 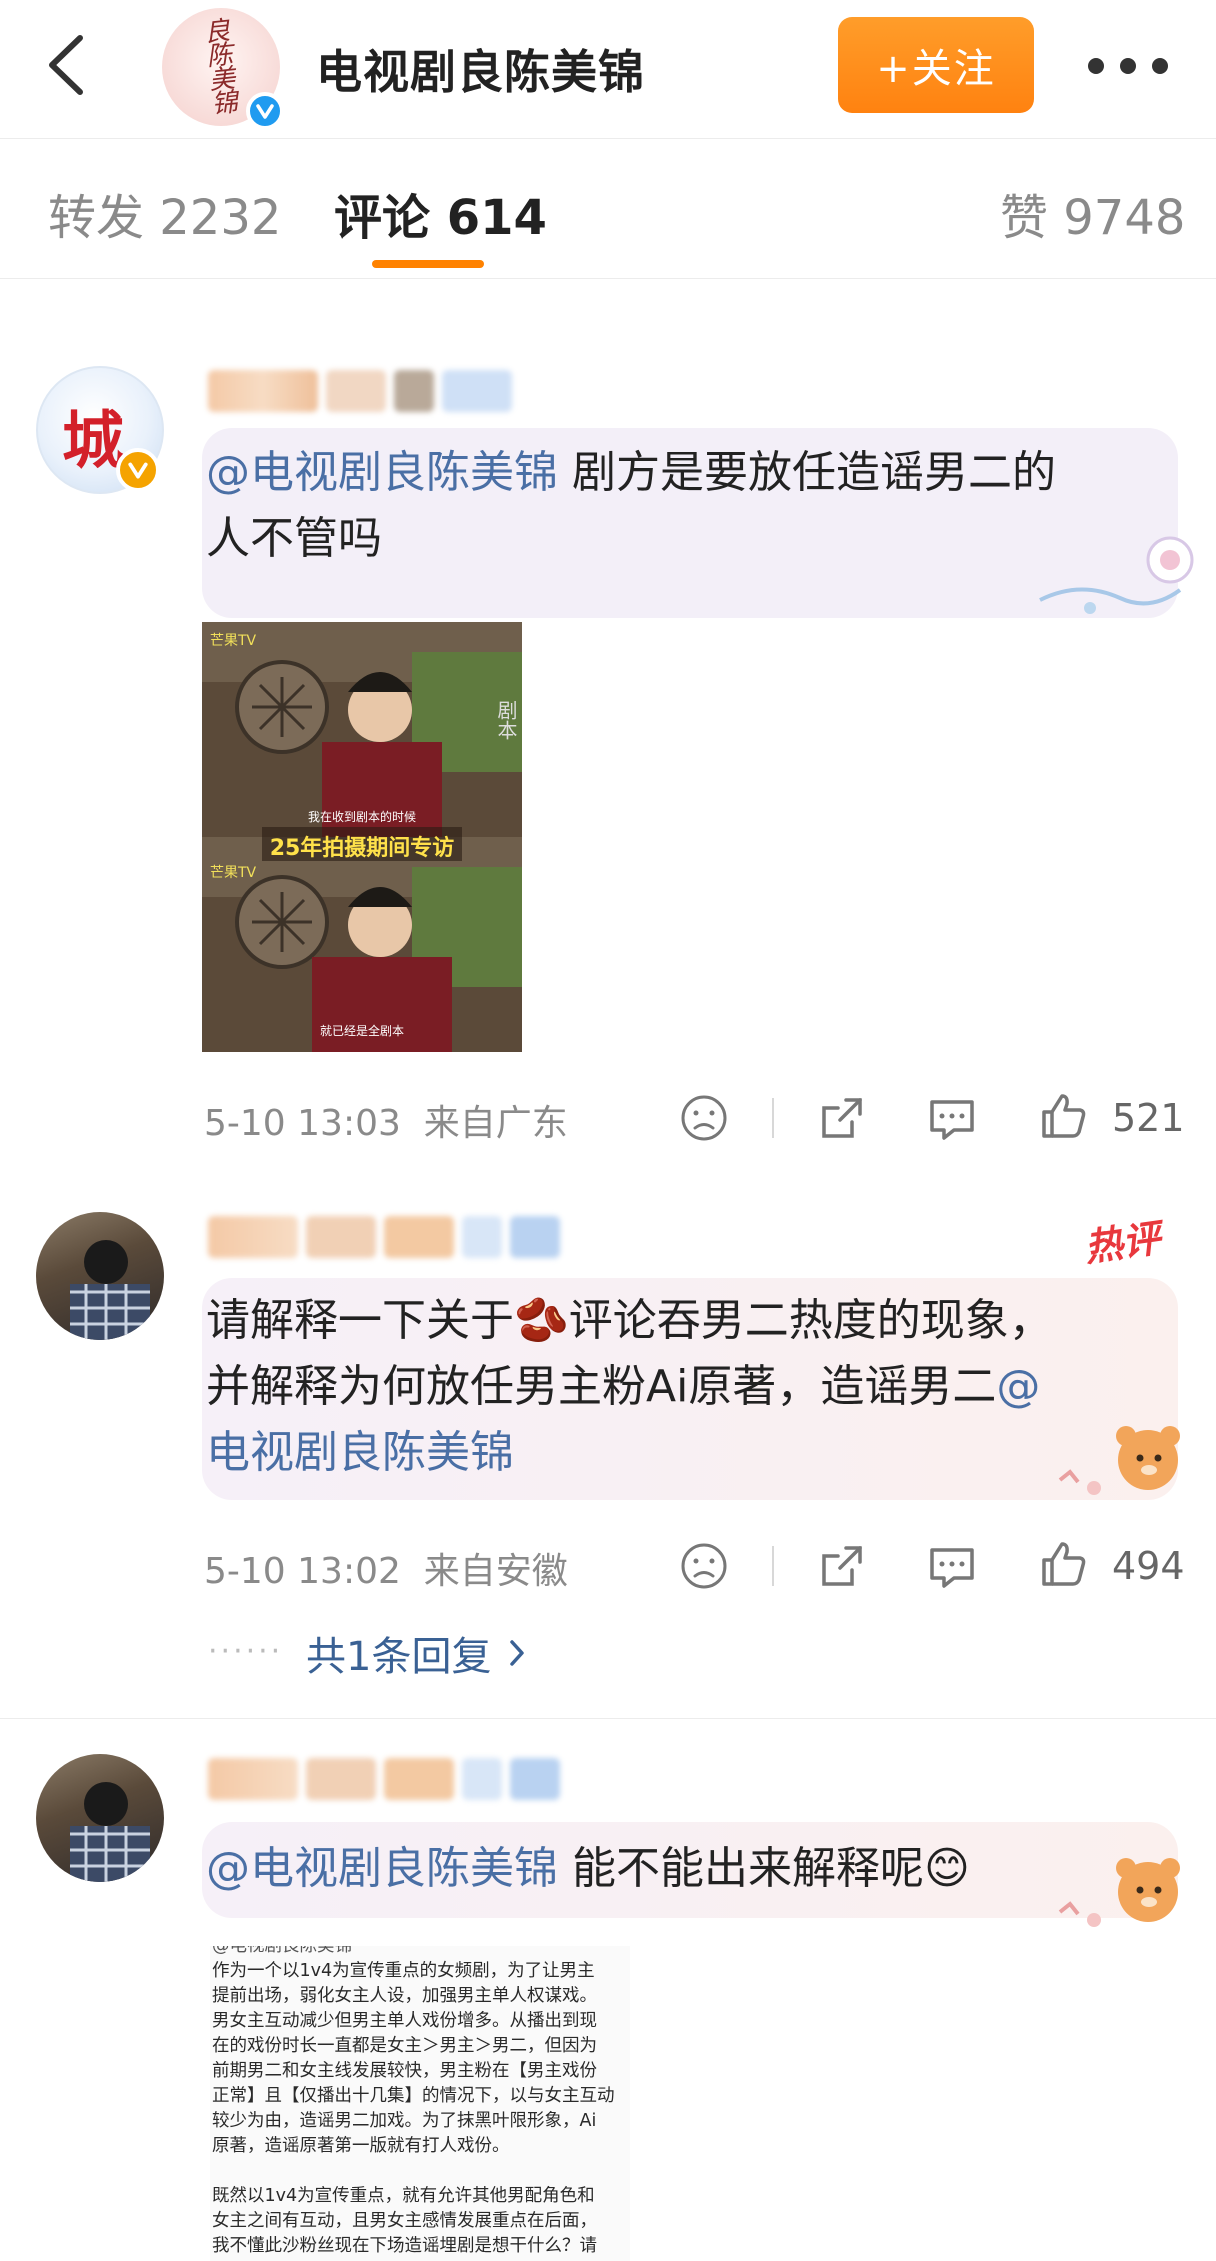 I want to click on comment-time: 5-10 13:03 来自广东, so click(x=386, y=1123).